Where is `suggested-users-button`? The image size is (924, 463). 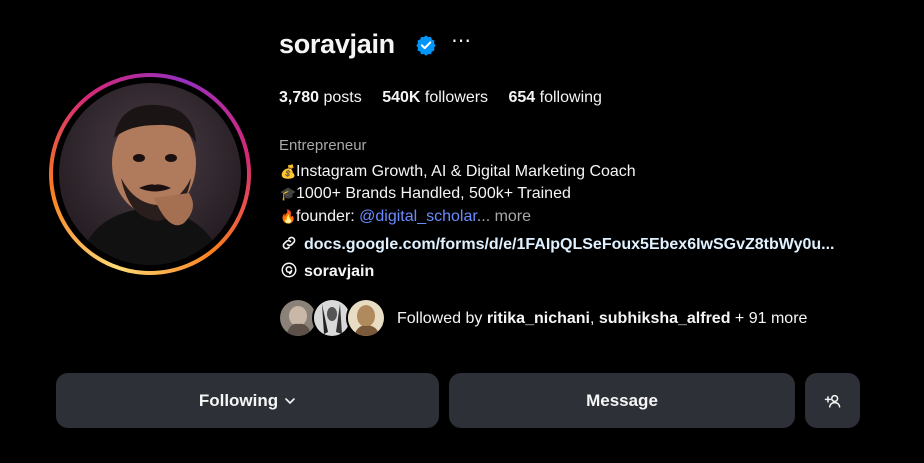 suggested-users-button is located at coordinates (832, 400).